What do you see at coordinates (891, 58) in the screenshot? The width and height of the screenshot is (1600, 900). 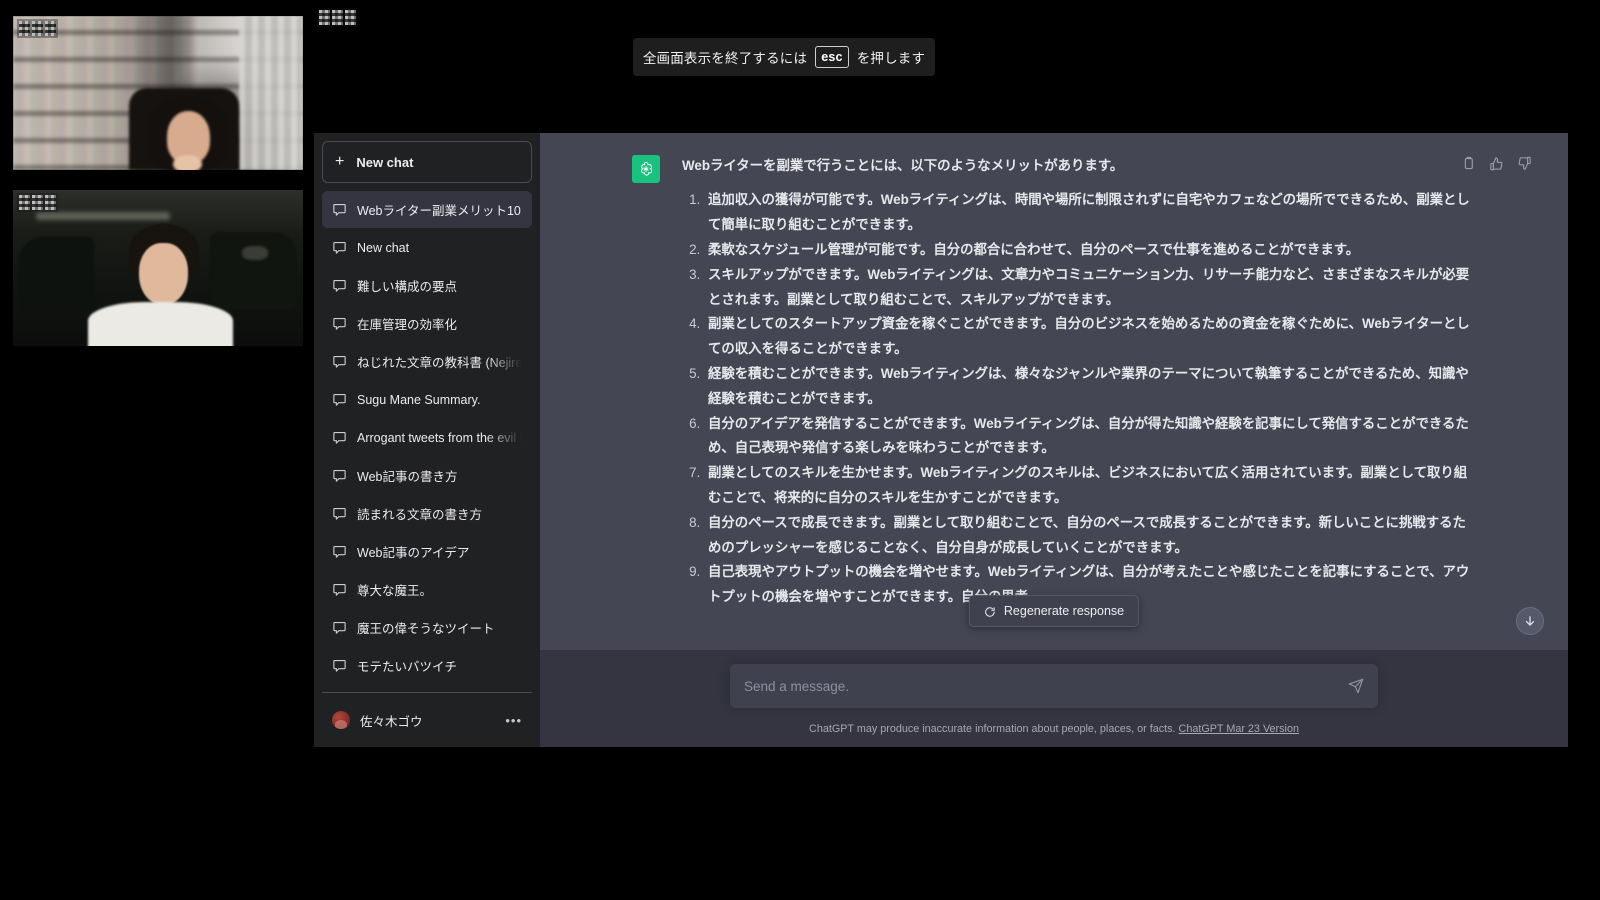 I see `fullscreen-toast-suffix: を押します` at bounding box center [891, 58].